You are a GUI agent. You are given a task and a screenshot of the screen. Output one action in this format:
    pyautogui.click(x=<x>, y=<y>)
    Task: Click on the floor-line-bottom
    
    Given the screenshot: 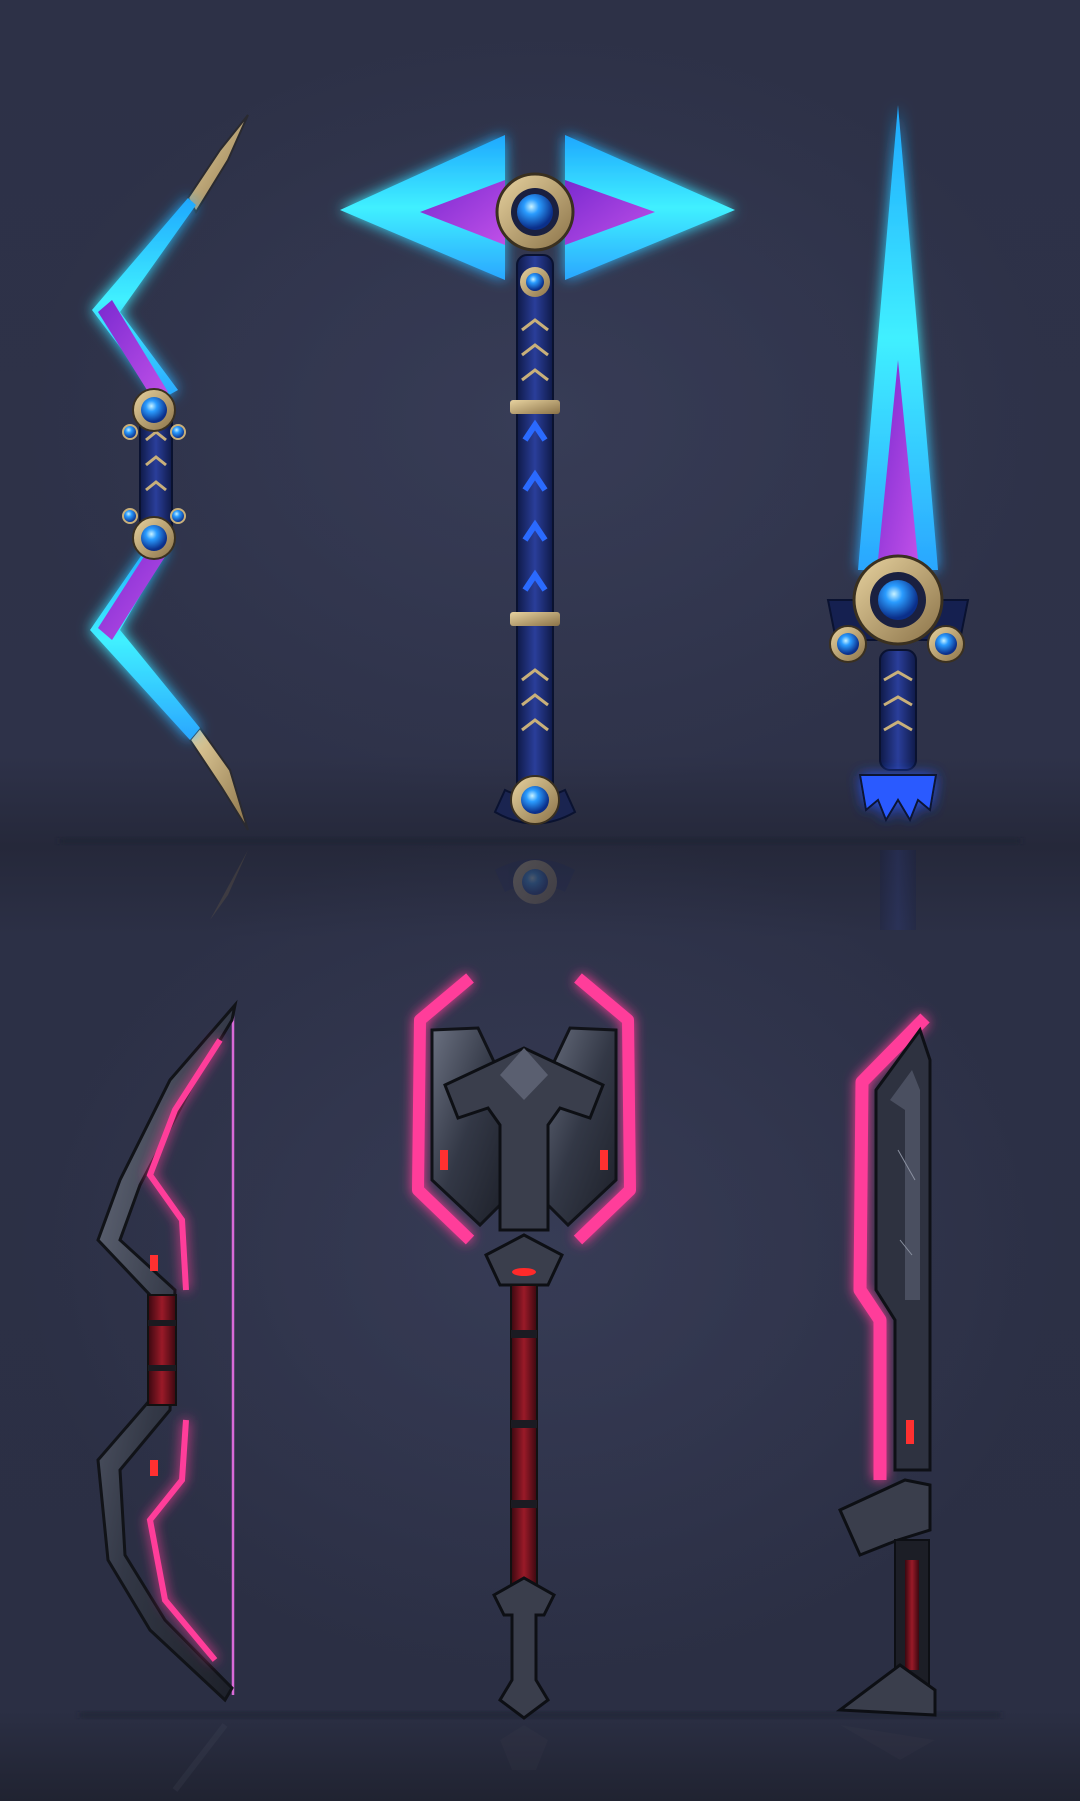 What is the action you would take?
    pyautogui.click(x=540, y=1715)
    